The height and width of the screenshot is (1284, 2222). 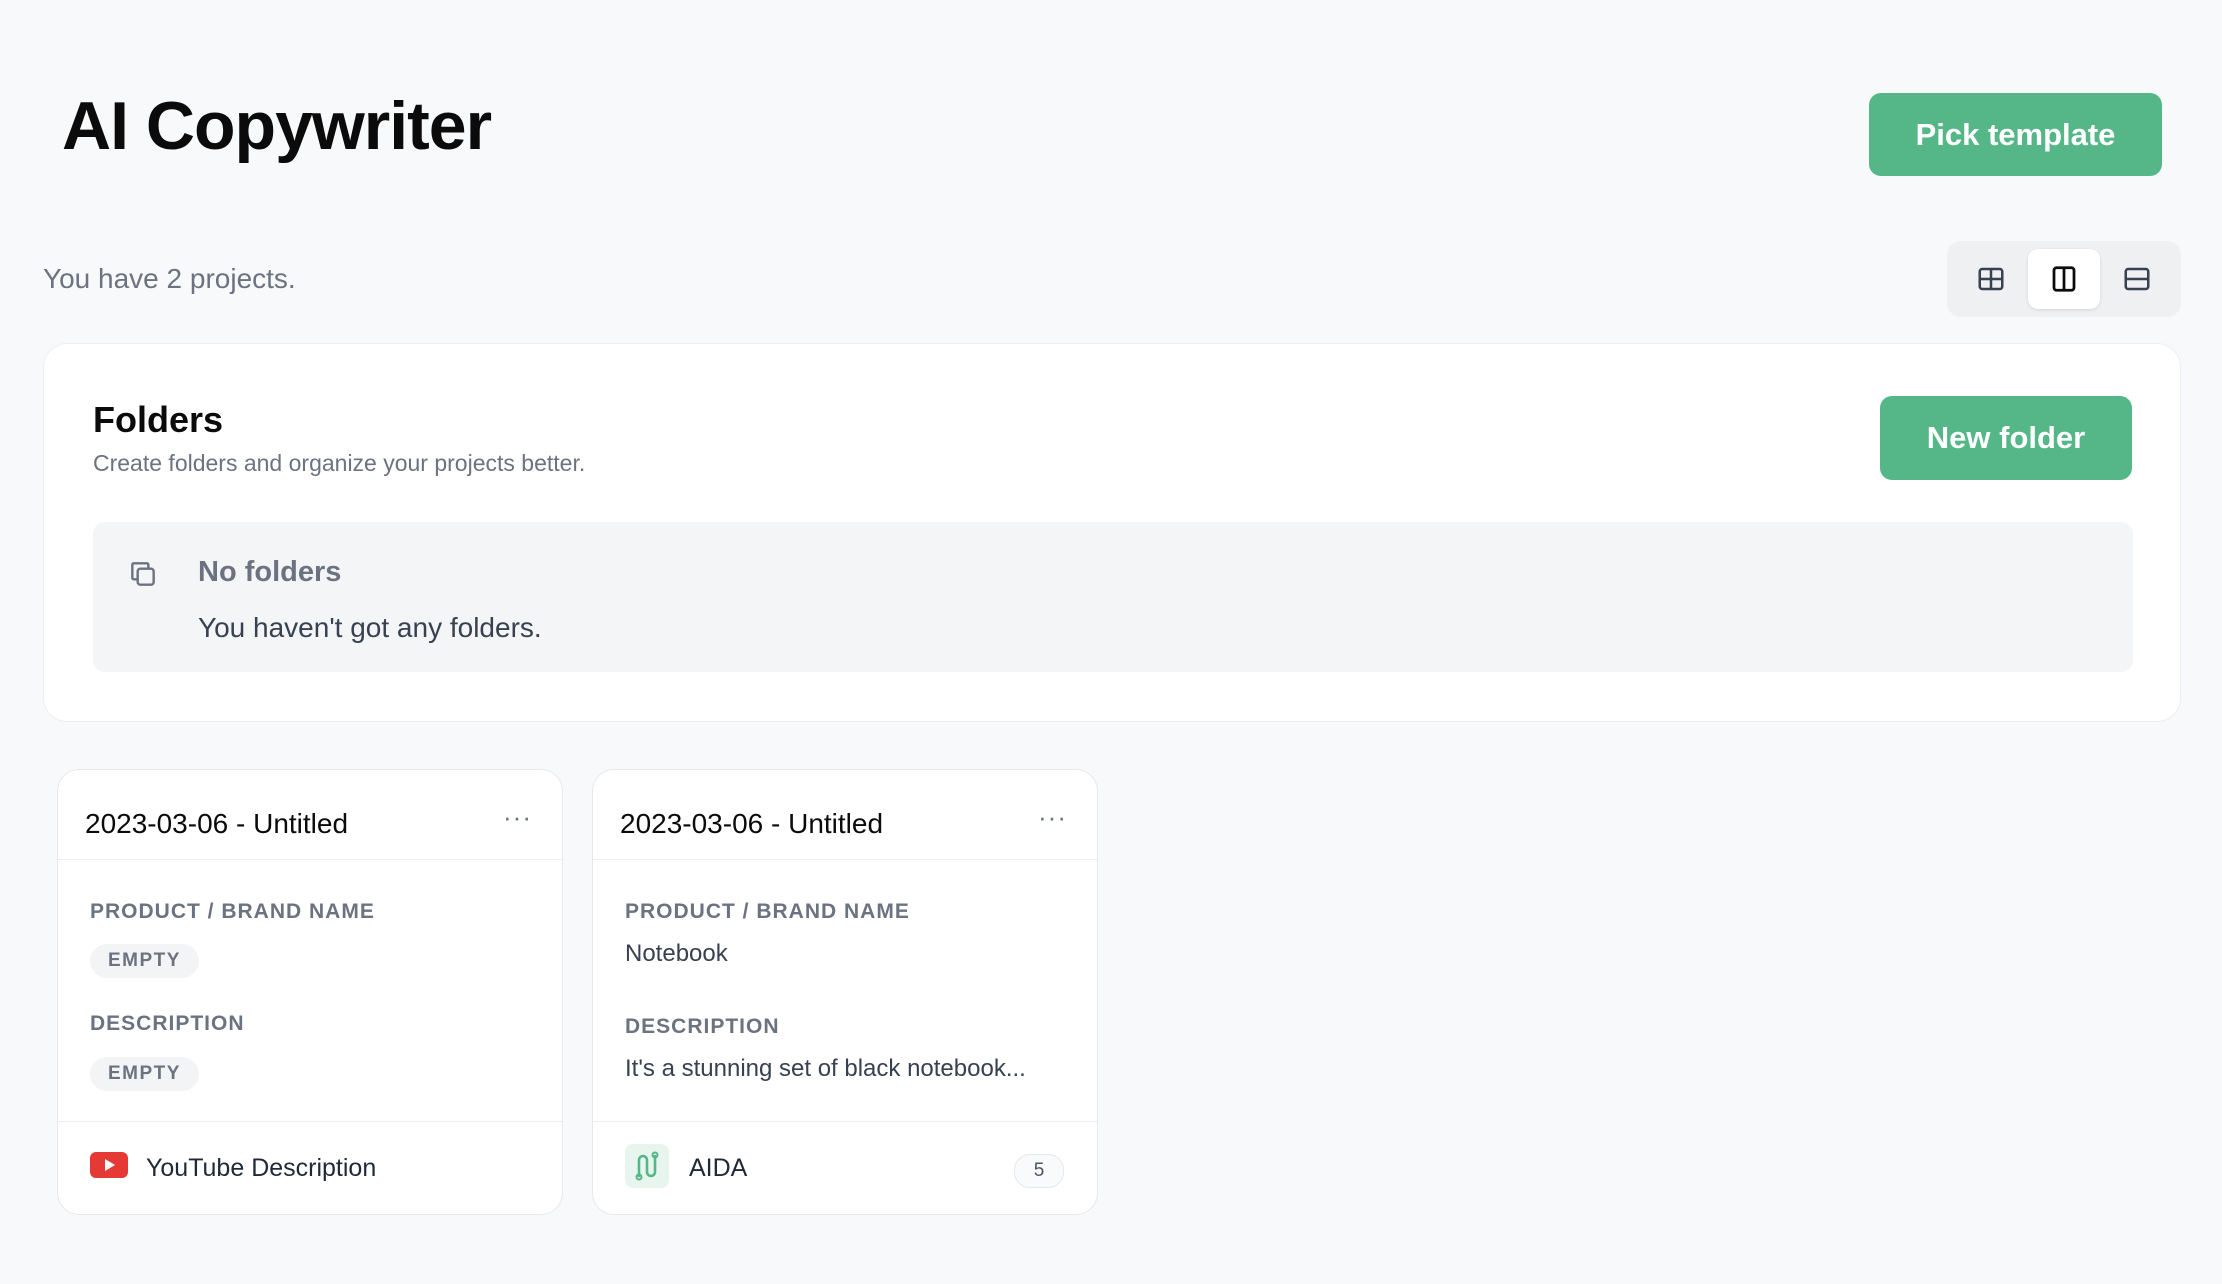 What do you see at coordinates (1039, 1171) in the screenshot?
I see `project-count-badge: 5` at bounding box center [1039, 1171].